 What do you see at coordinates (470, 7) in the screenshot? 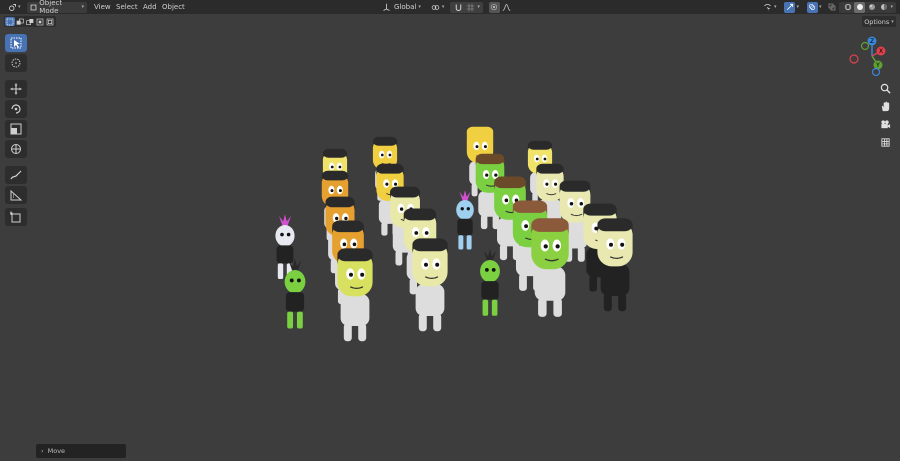
I see `grid-snap-icon` at bounding box center [470, 7].